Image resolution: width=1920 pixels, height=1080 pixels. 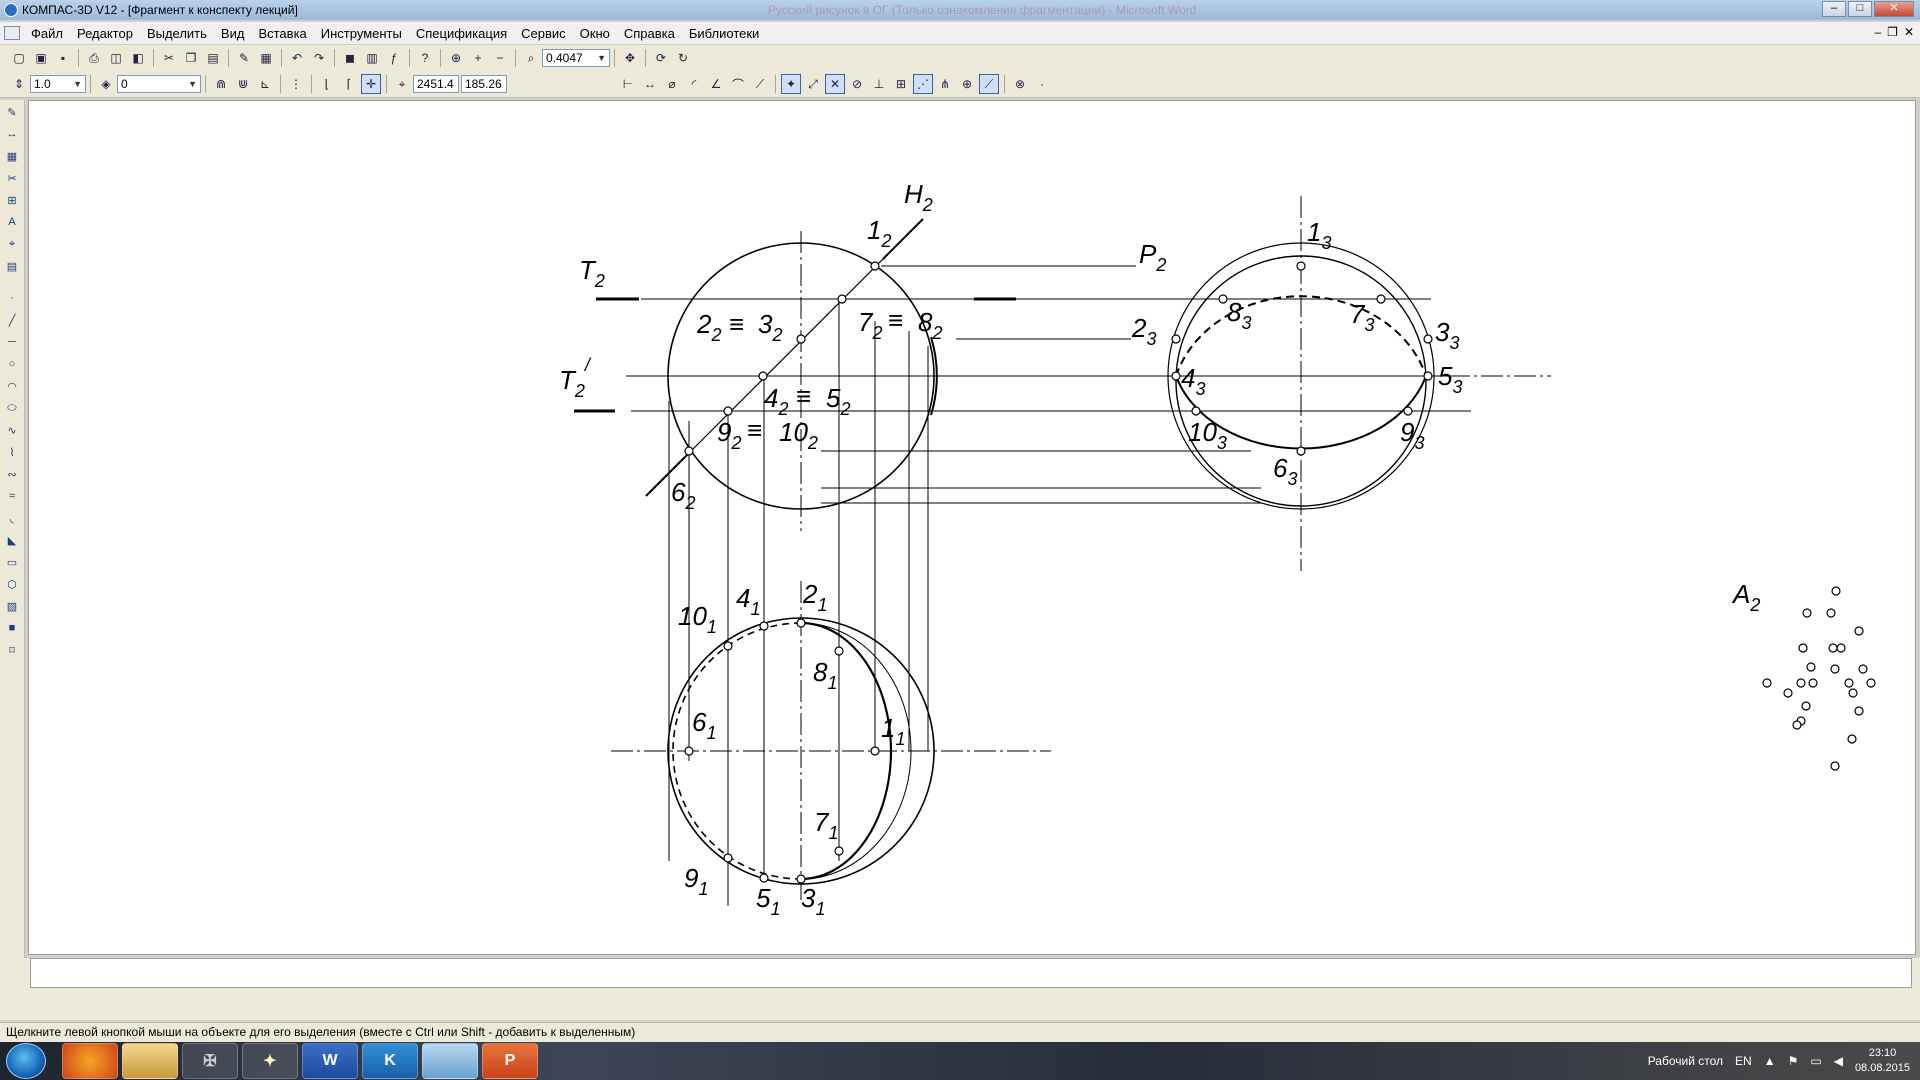 What do you see at coordinates (967, 84) in the screenshot?
I see `snap-center-icon: ⊕` at bounding box center [967, 84].